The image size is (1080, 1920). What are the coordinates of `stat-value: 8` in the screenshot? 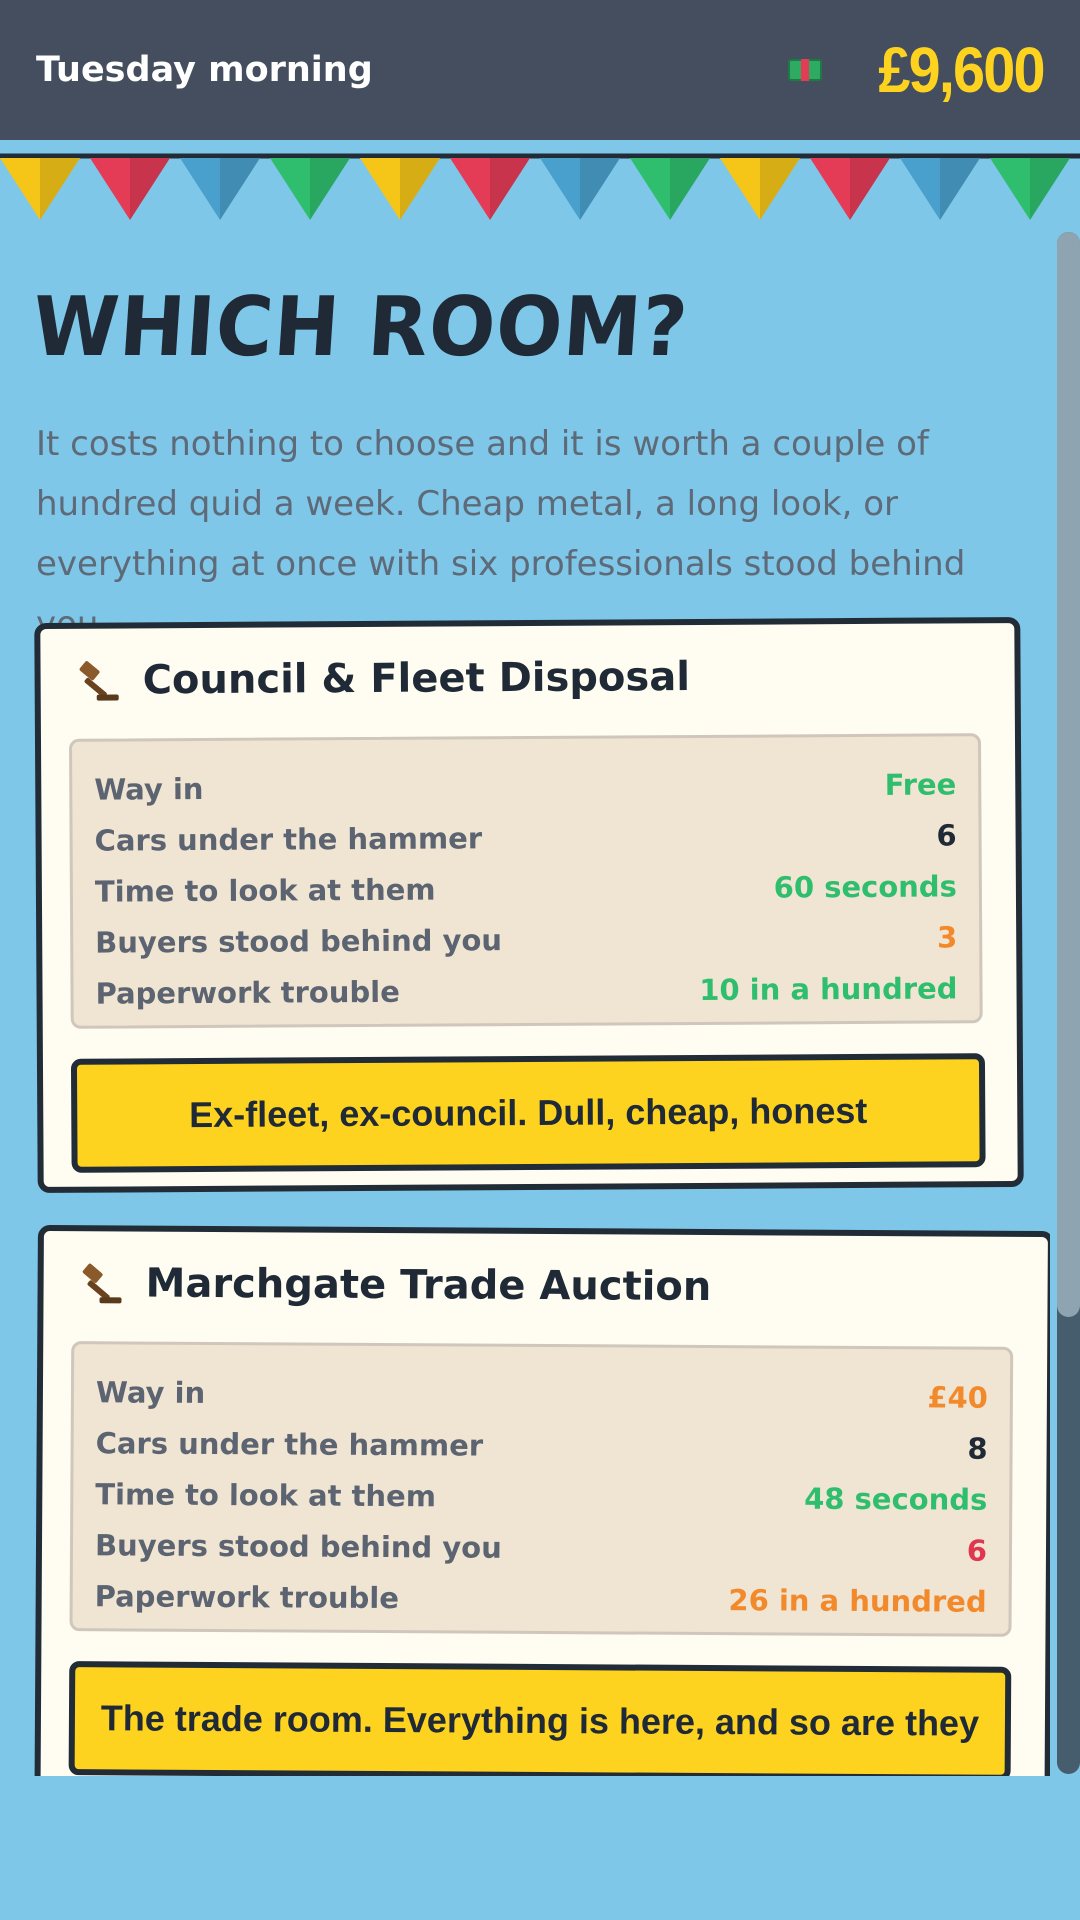 It's located at (977, 1448).